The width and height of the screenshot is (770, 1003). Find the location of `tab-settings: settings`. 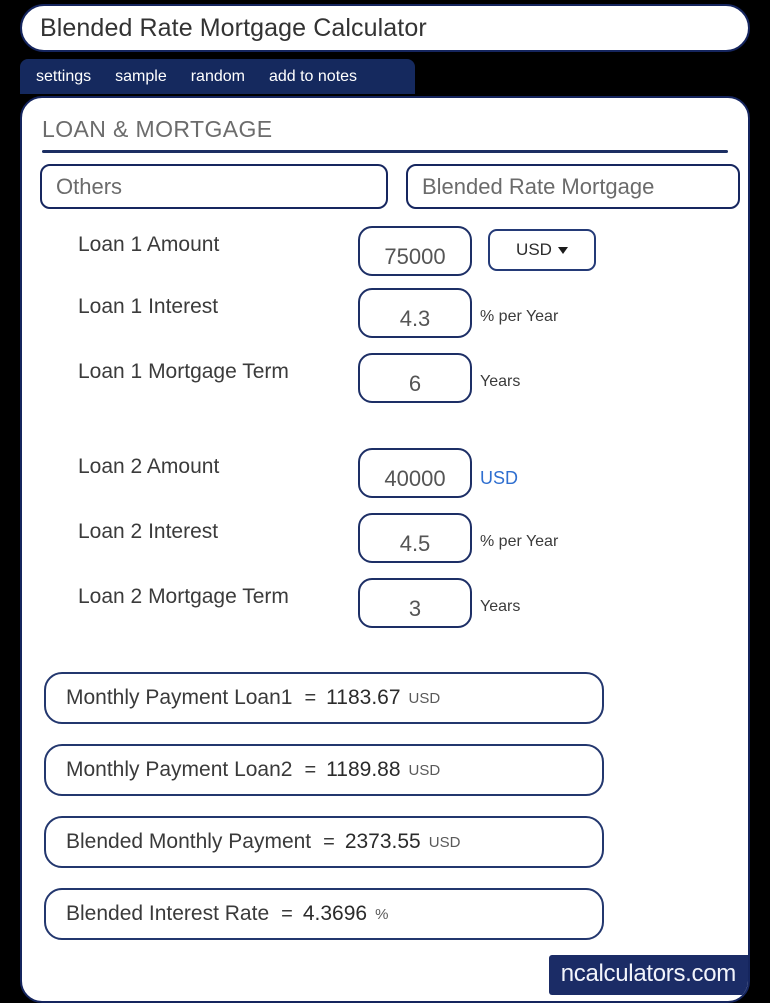

tab-settings: settings is located at coordinates (63, 77).